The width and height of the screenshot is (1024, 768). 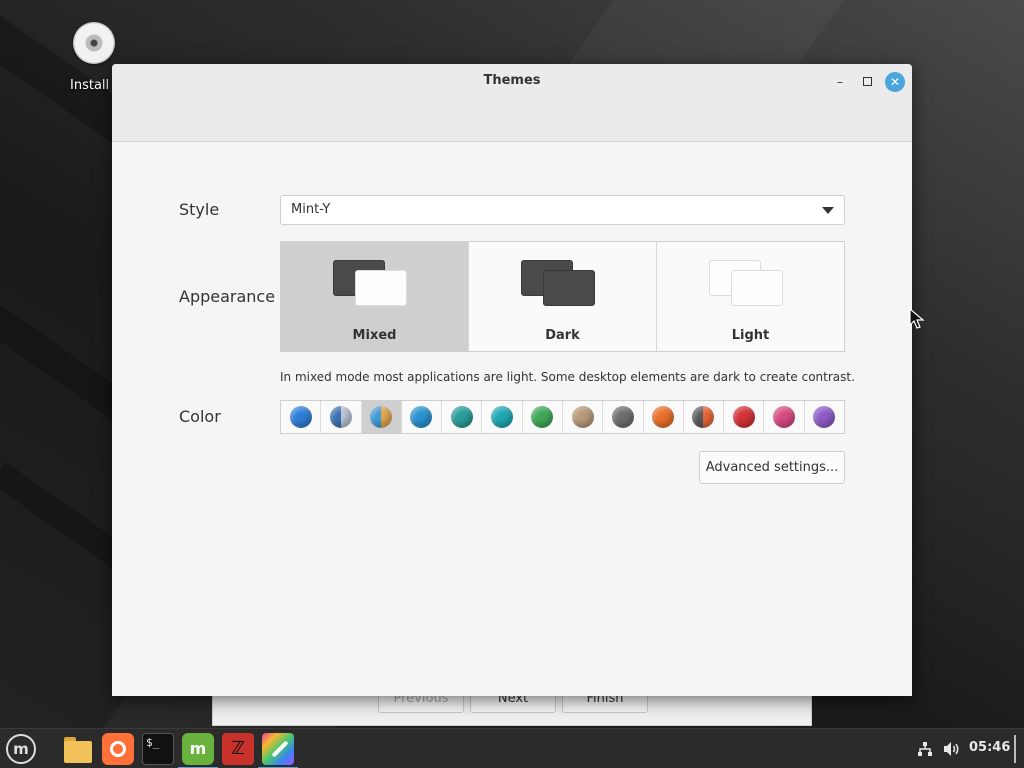 I want to click on terminal-launcher: $_, so click(x=158, y=749).